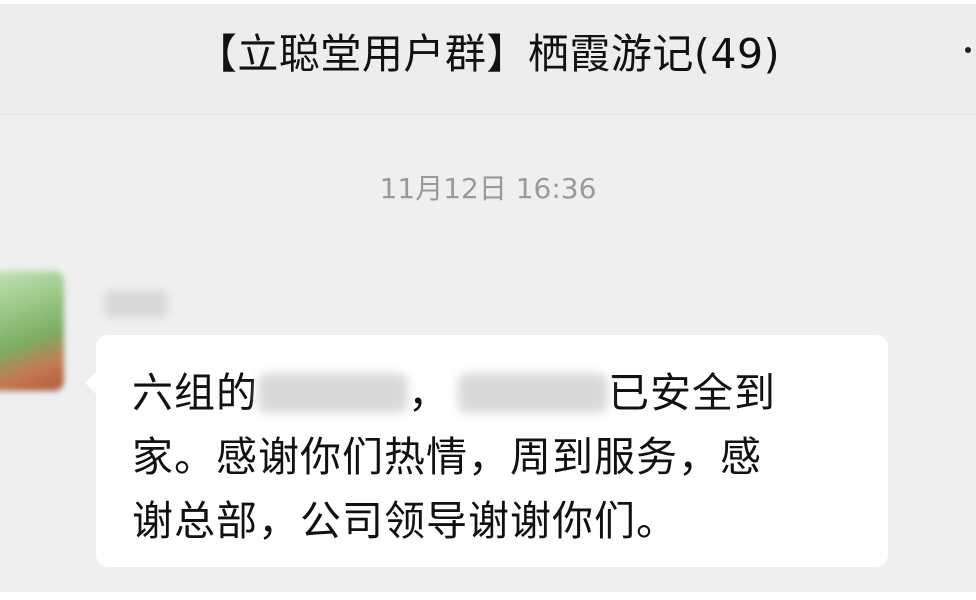 The width and height of the screenshot is (976, 600). What do you see at coordinates (91, 383) in the screenshot?
I see `bubble-tail` at bounding box center [91, 383].